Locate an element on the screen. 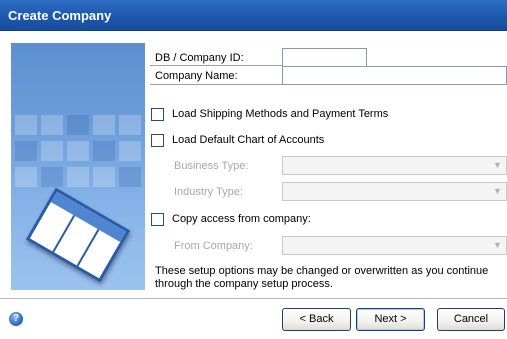 The image size is (507, 339). load-shipping-label: Load Shipping Methods and Payment Terms is located at coordinates (280, 114).